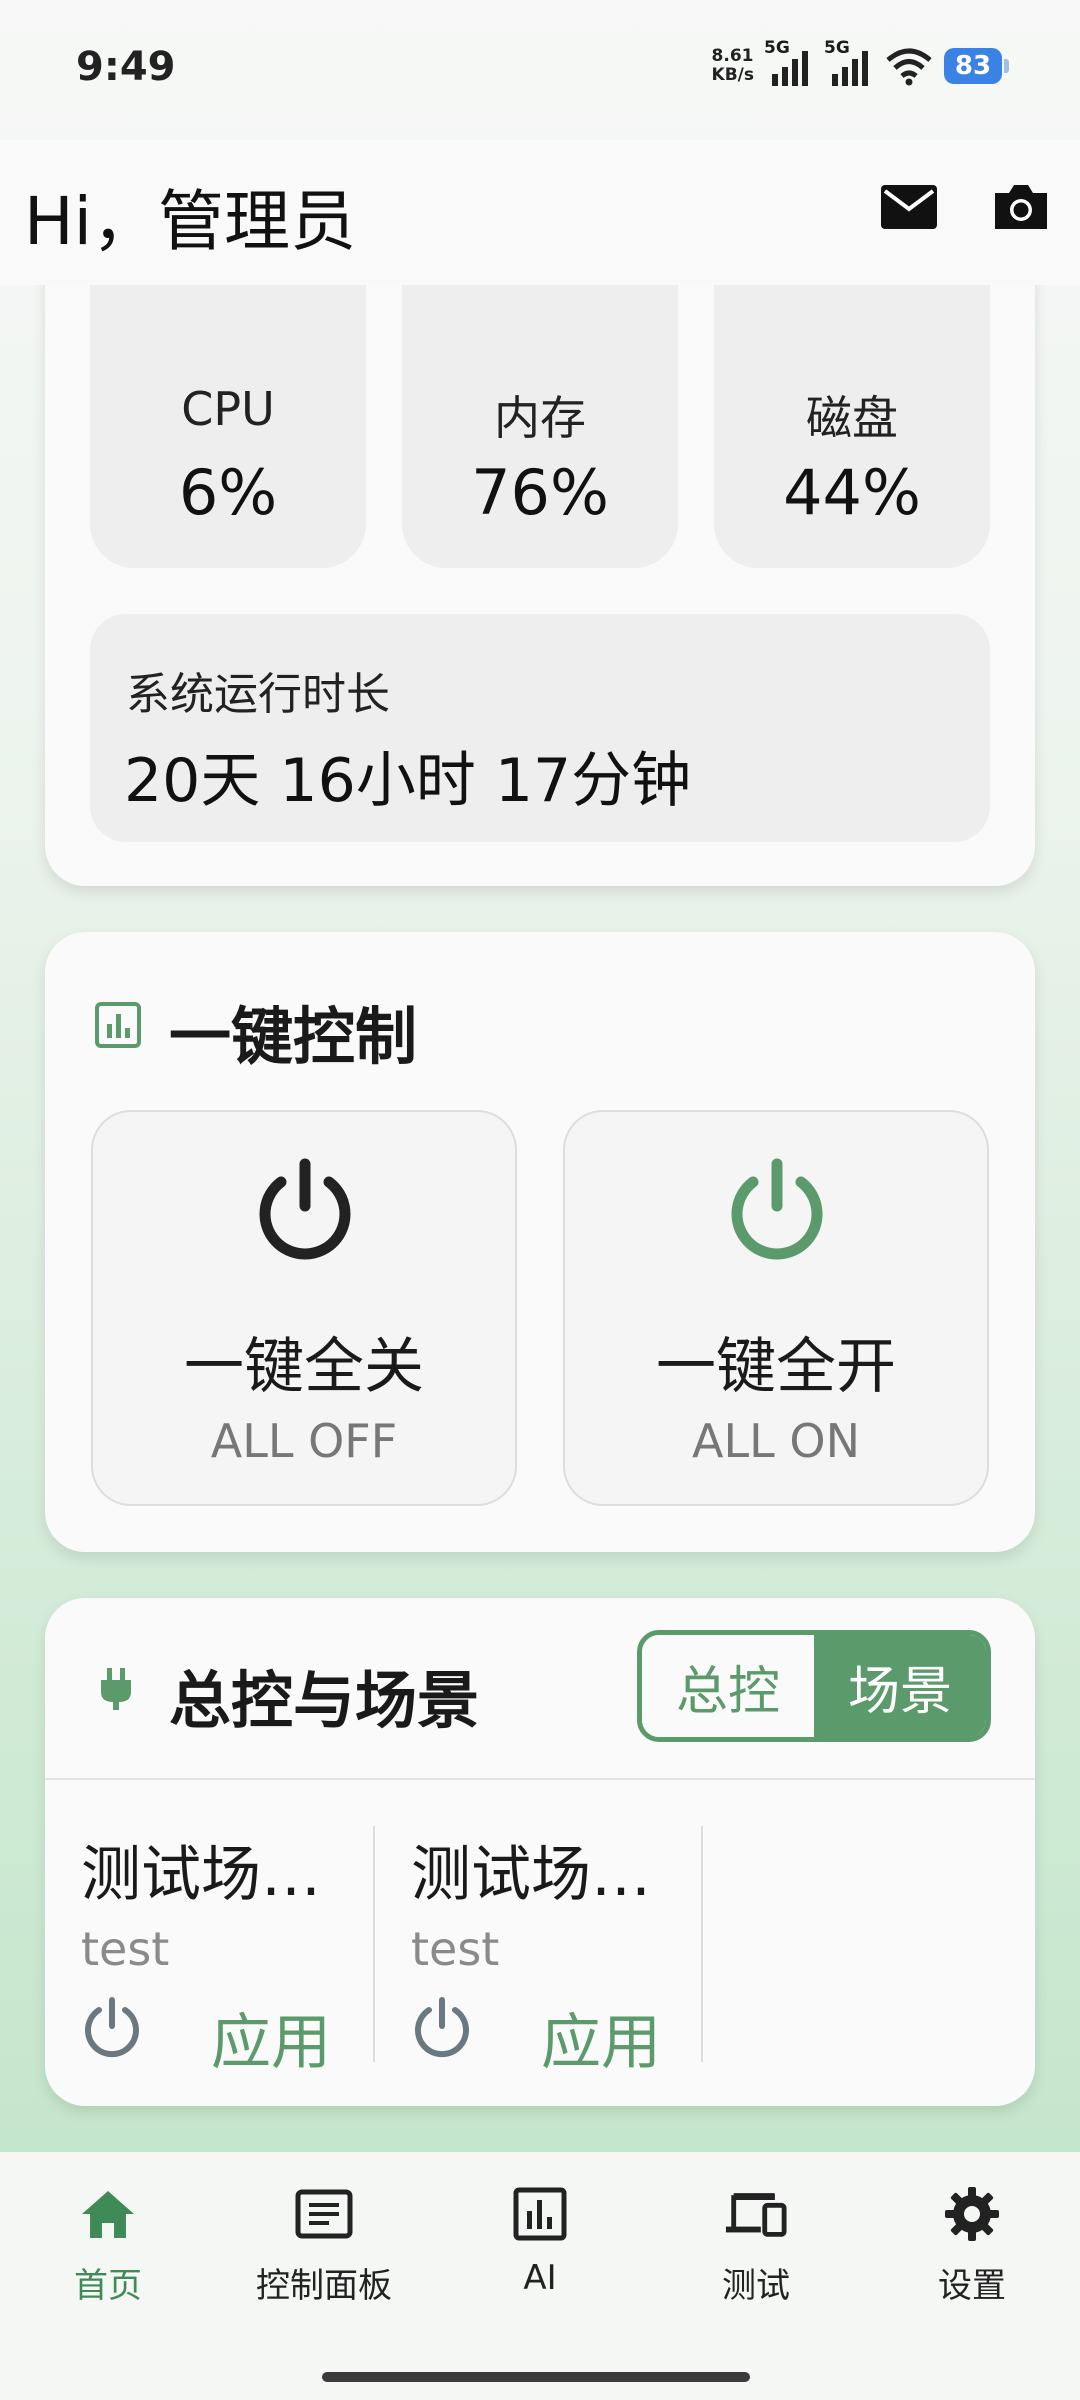 The height and width of the screenshot is (2400, 1080). I want to click on bottom-navigation: 首页 控制面板 AI 测试 设置, so click(540, 2276).